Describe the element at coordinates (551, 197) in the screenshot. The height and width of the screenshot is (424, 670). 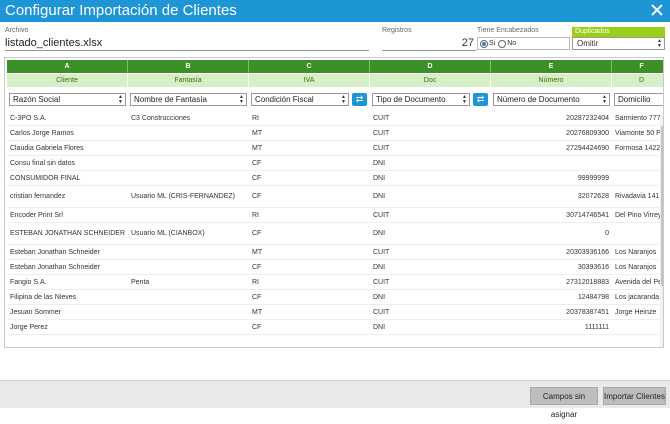
I see `table-cell: 32072628` at that location.